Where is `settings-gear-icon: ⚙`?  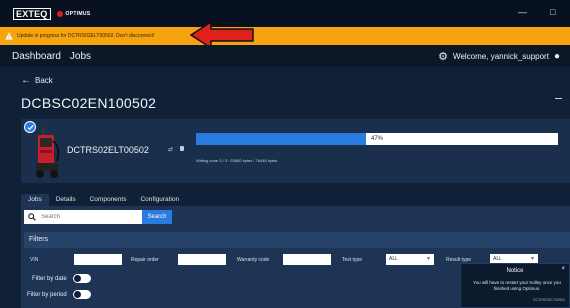 settings-gear-icon: ⚙ is located at coordinates (443, 56).